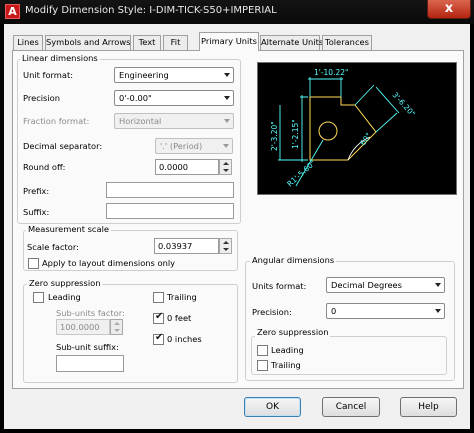 The image size is (474, 433). What do you see at coordinates (272, 312) in the screenshot?
I see `angular-precision-label: Precision:` at bounding box center [272, 312].